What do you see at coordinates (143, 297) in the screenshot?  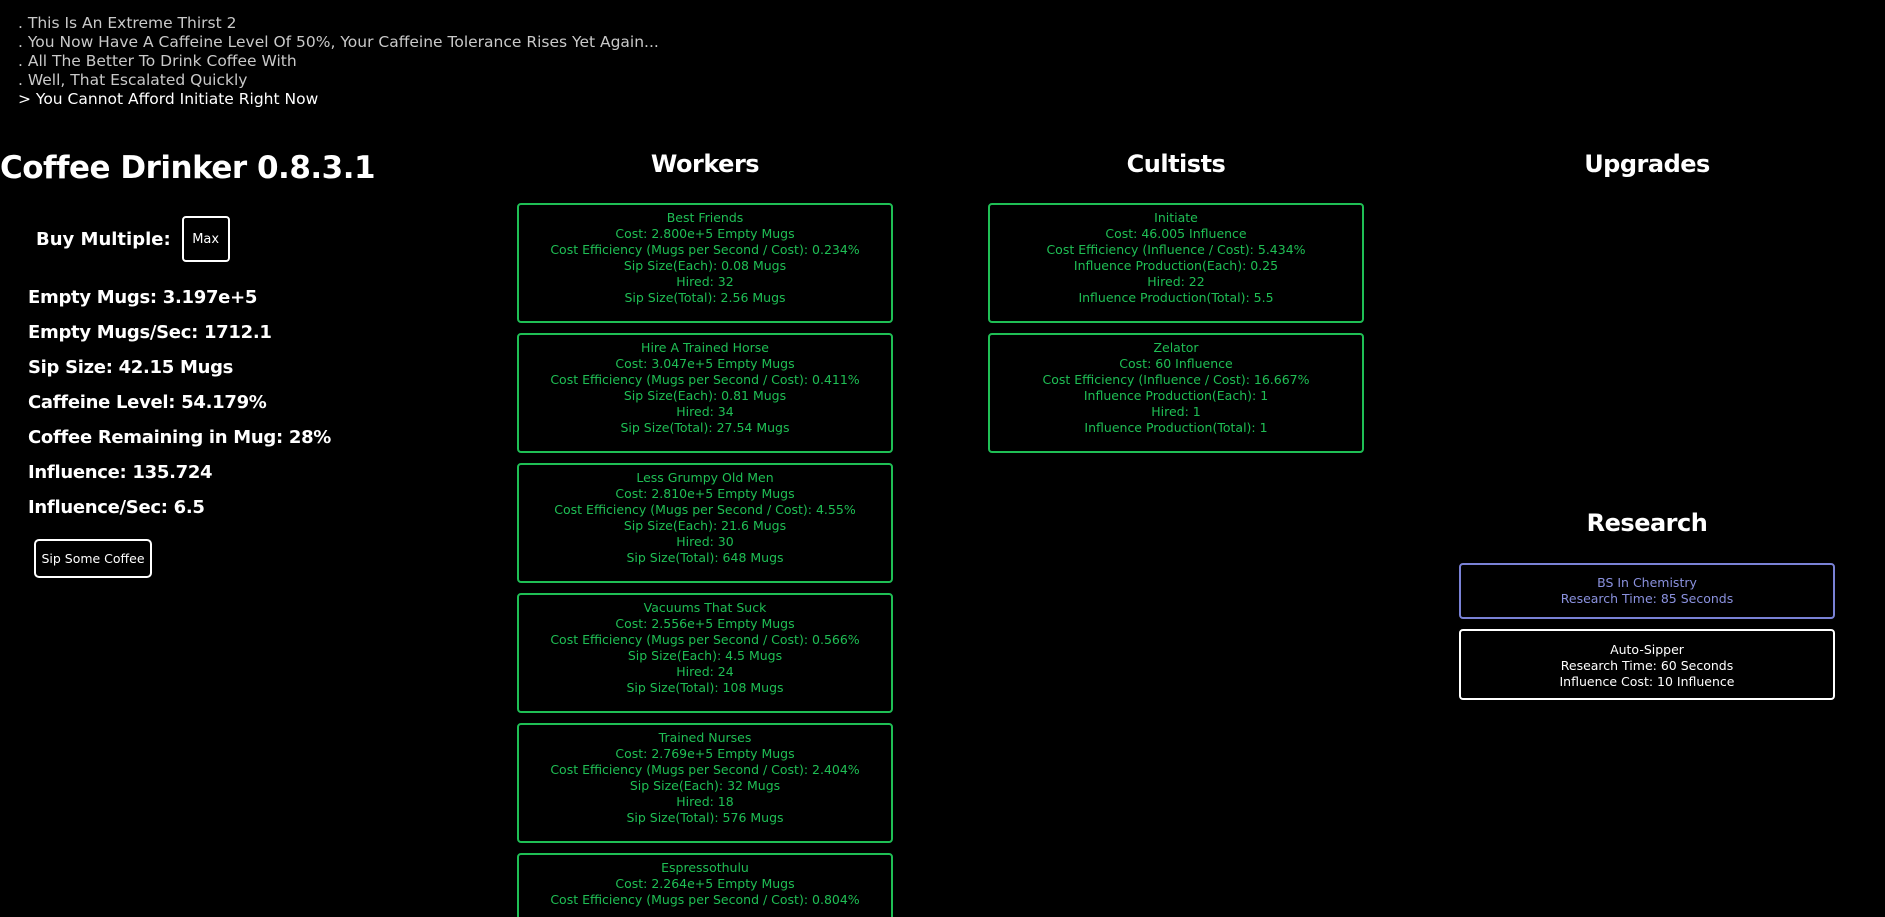 I see `stat-empty-mugs: Empty Mugs: 3.197e+5` at bounding box center [143, 297].